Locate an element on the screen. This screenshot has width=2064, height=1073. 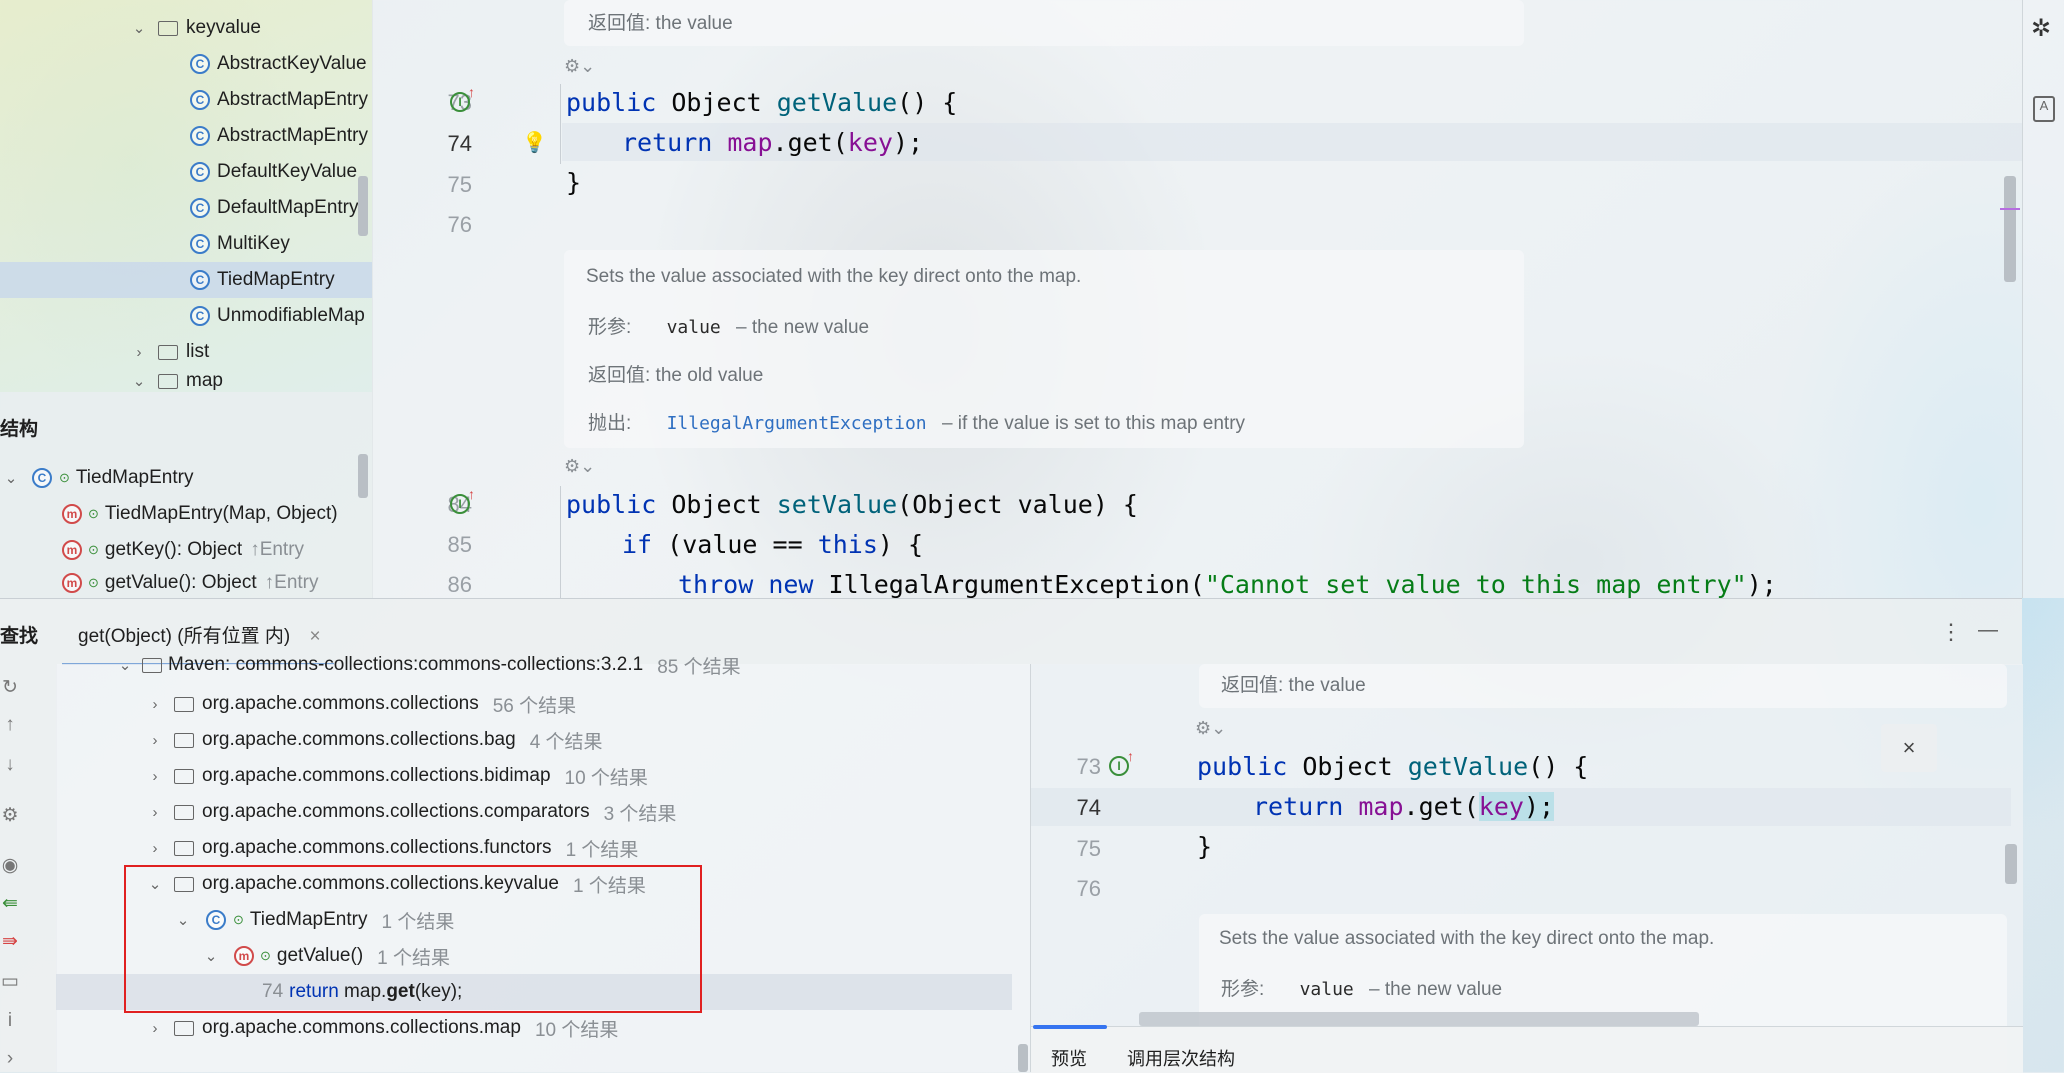
method-icon: m is located at coordinates (72, 514).